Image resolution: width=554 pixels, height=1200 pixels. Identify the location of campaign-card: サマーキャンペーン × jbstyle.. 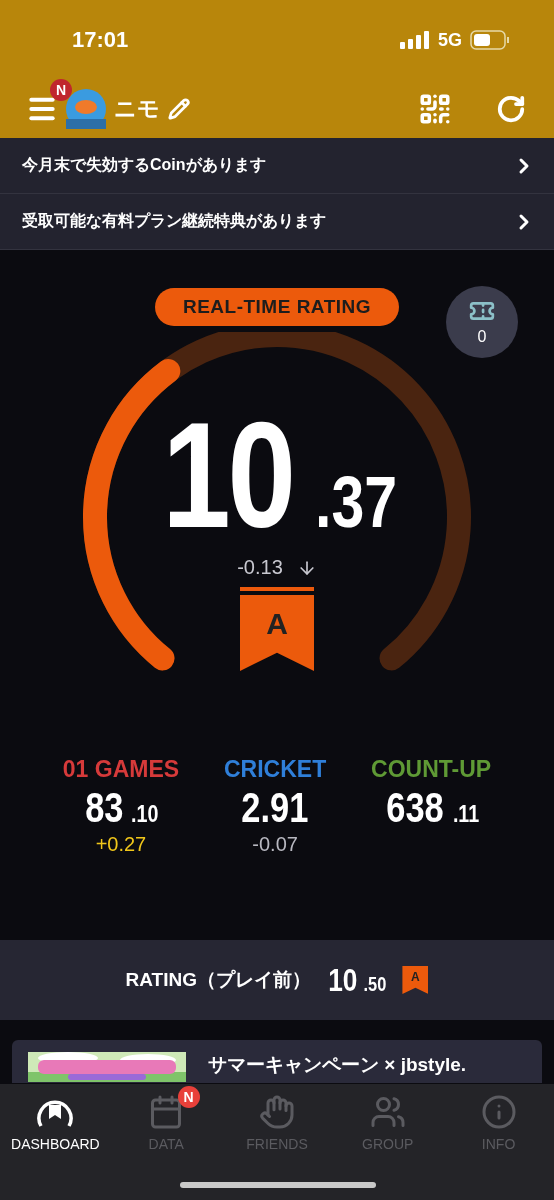
(277, 1061).